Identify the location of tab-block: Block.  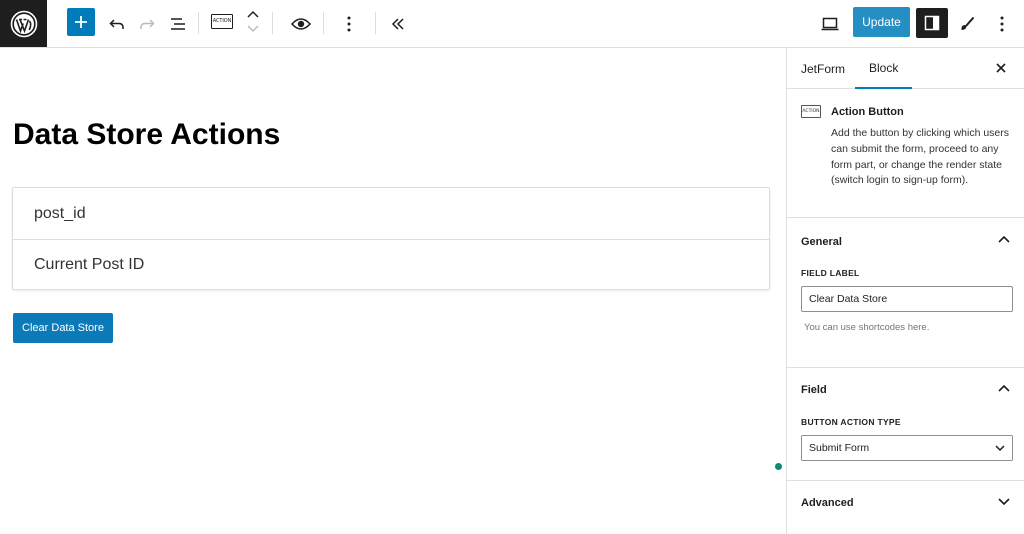
(884, 68).